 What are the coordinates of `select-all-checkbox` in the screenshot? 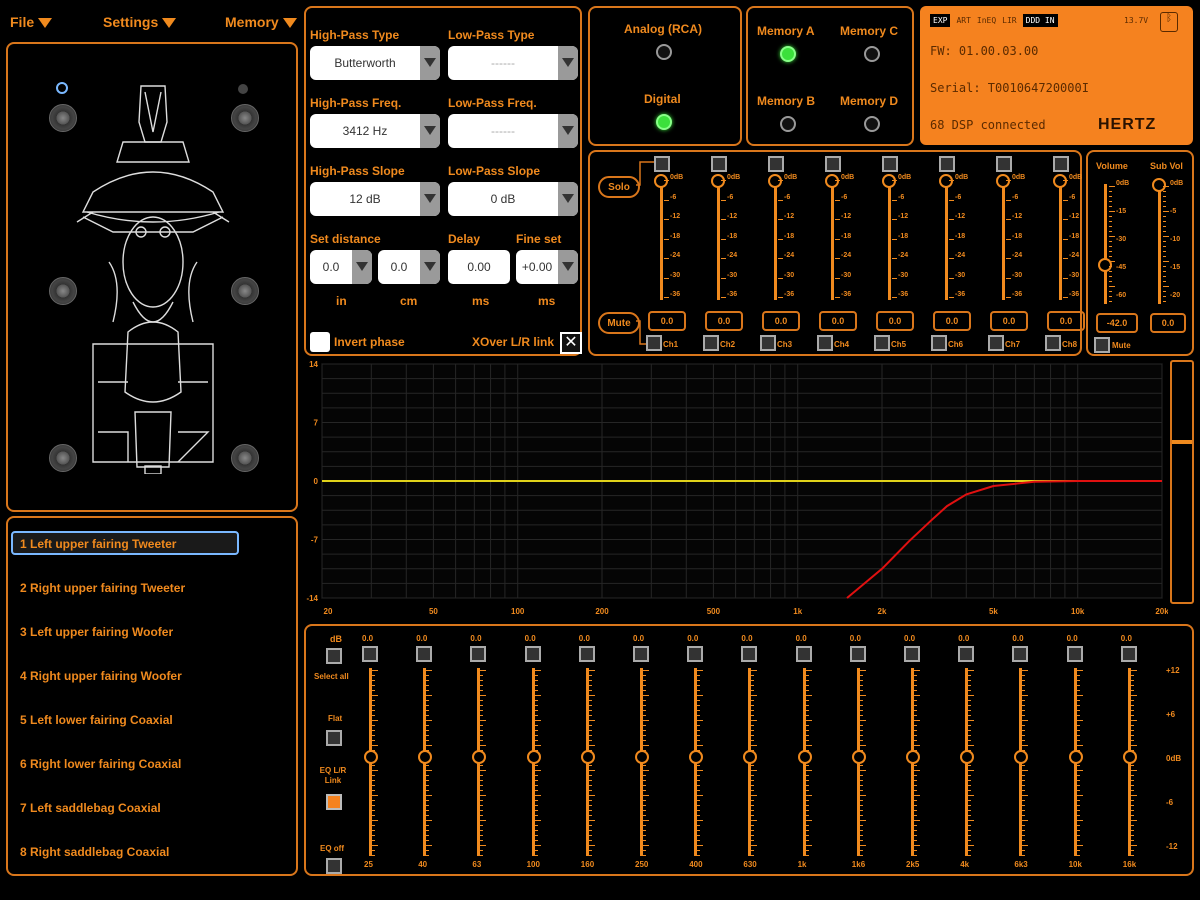 It's located at (334, 656).